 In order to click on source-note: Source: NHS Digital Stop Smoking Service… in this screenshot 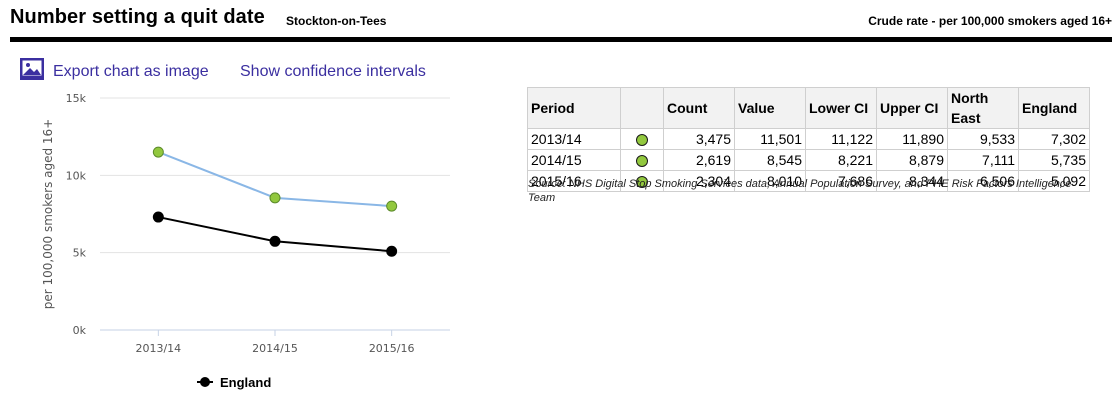, I will do `click(800, 191)`.